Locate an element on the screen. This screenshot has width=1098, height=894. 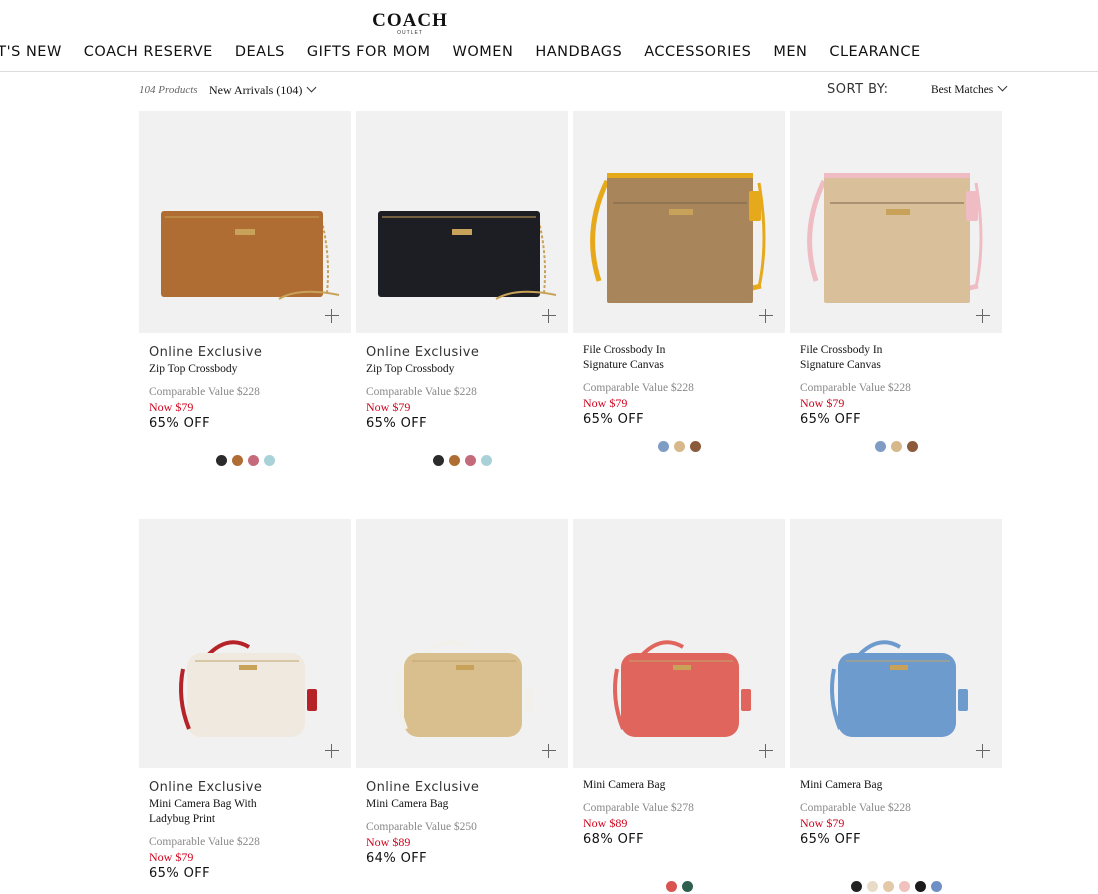
chevron-down-icon is located at coordinates (311, 87).